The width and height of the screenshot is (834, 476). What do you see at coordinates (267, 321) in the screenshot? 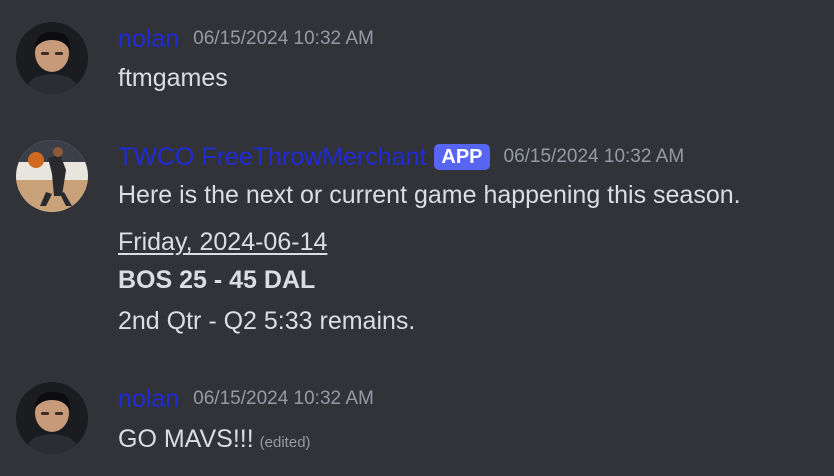
I see `game-status: 2nd Qtr - Q2 5:33 remains.` at bounding box center [267, 321].